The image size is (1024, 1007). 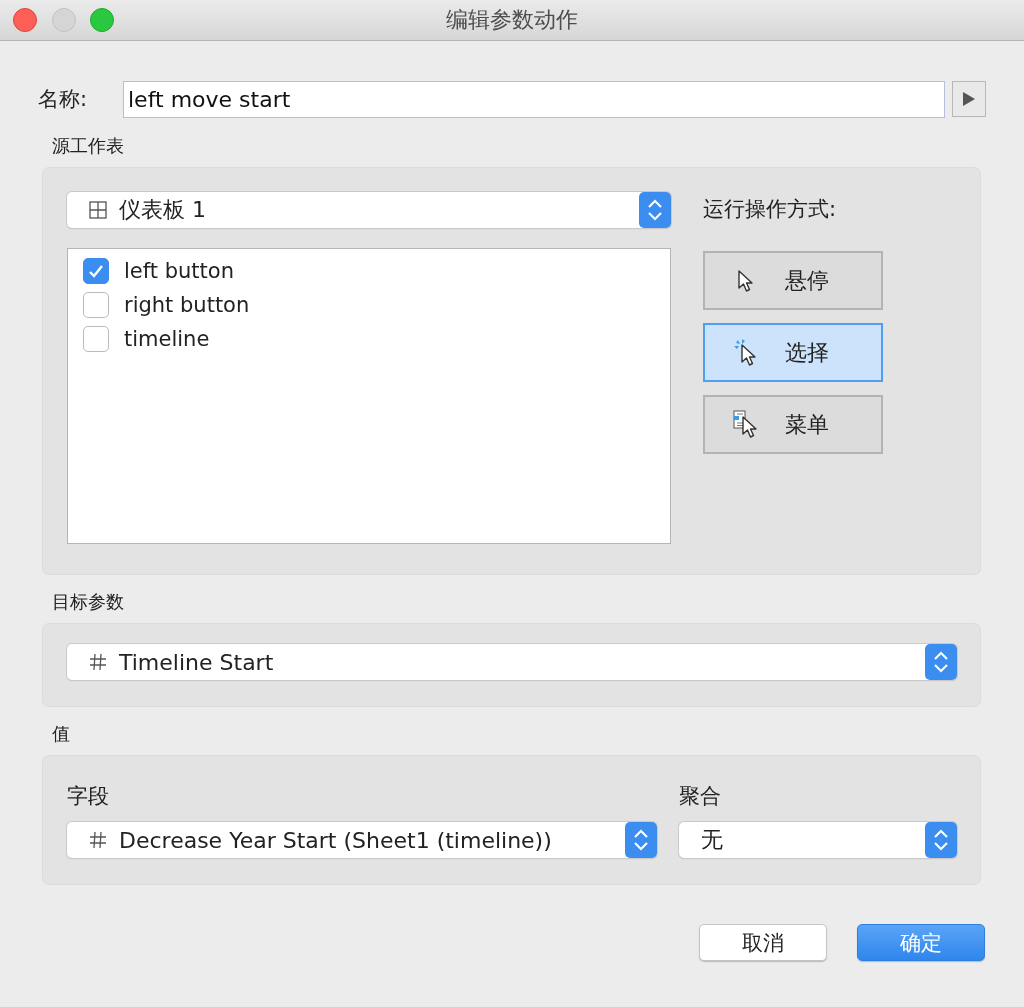 What do you see at coordinates (88, 146) in the screenshot?
I see `section-label: 源工作表` at bounding box center [88, 146].